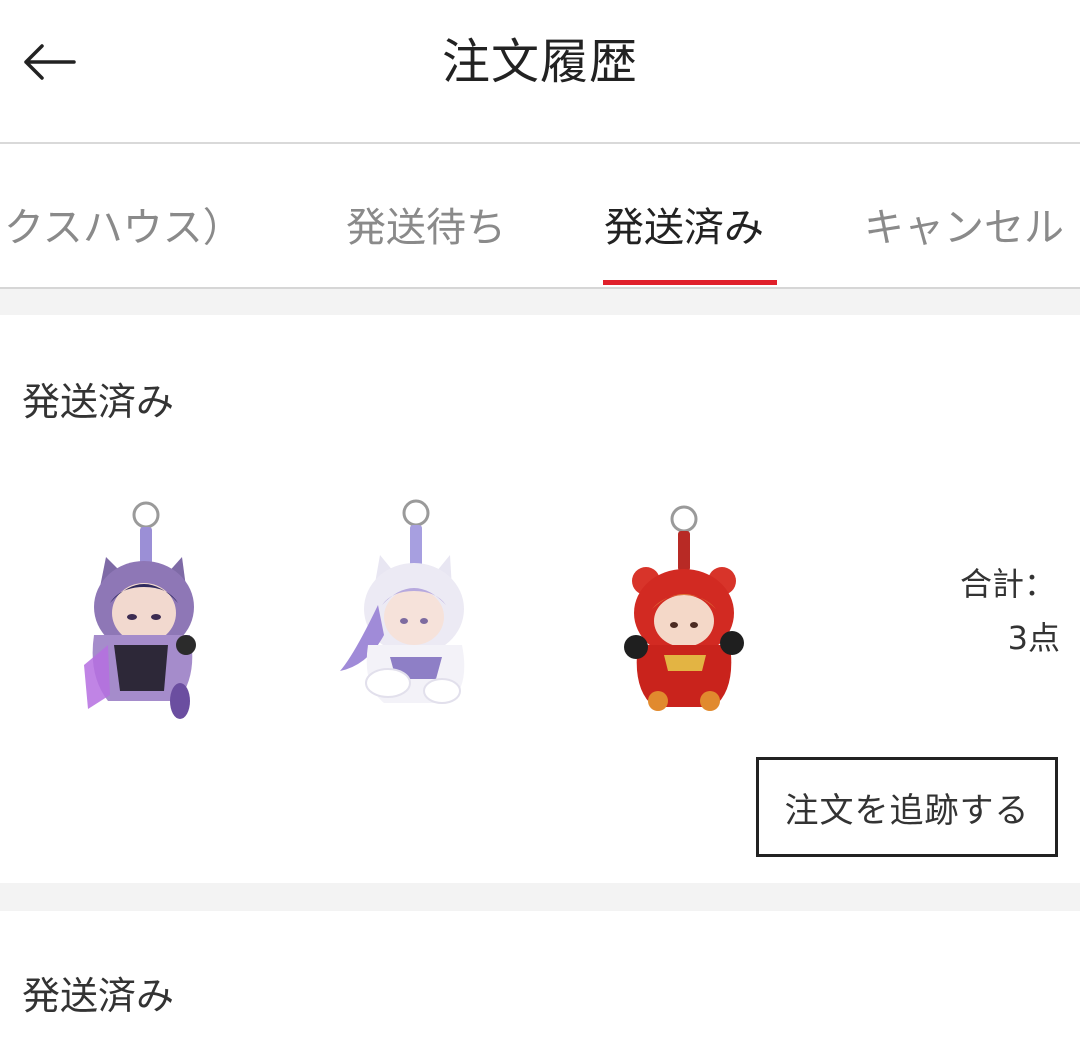 This screenshot has width=1080, height=1049. I want to click on order-status-tabs: クスハウス） 発送待ち 発送済み キャンセル, so click(540, 216).